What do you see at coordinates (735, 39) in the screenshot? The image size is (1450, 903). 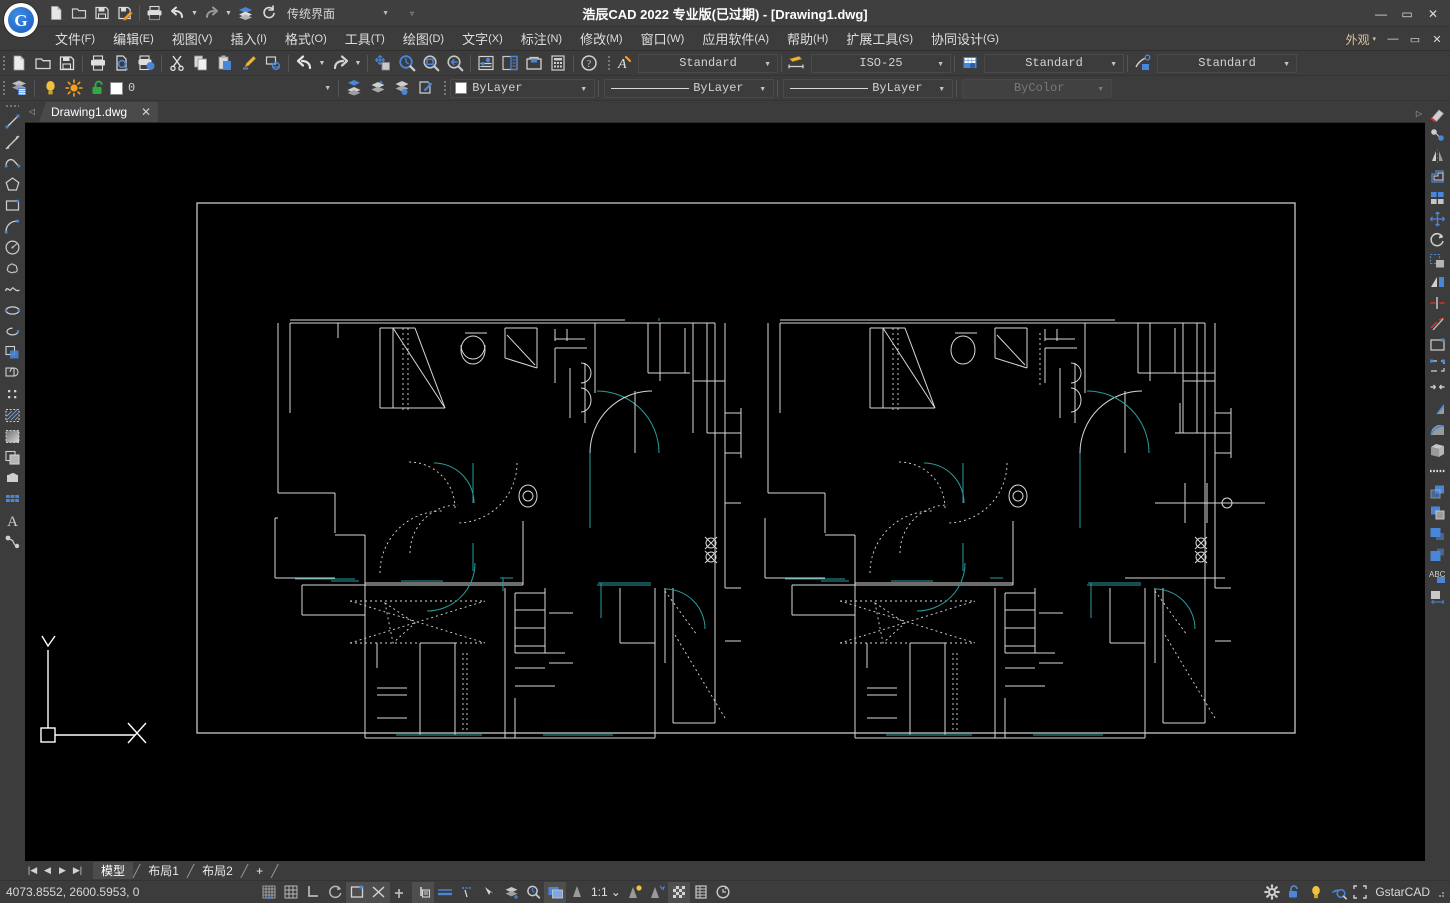 I see `menu-item-applications: 应用软件 (A)` at bounding box center [735, 39].